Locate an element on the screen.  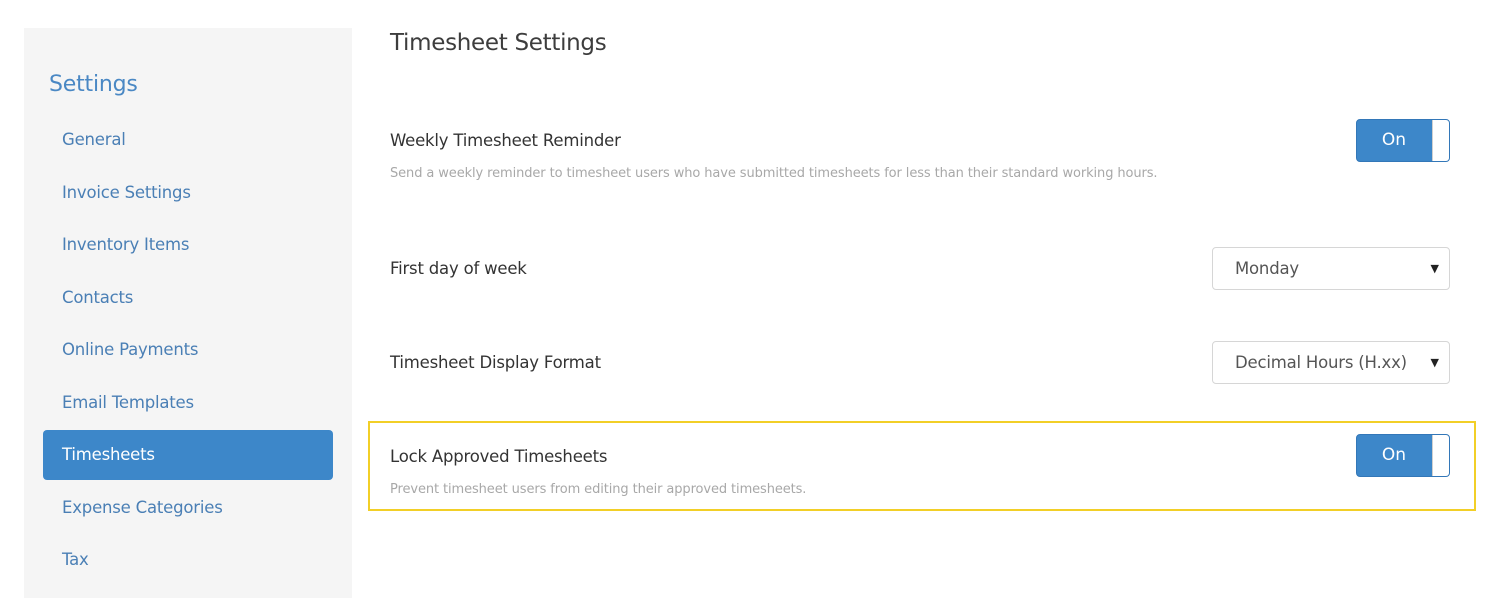
sidebar-item-contacts: Contacts is located at coordinates (188, 298).